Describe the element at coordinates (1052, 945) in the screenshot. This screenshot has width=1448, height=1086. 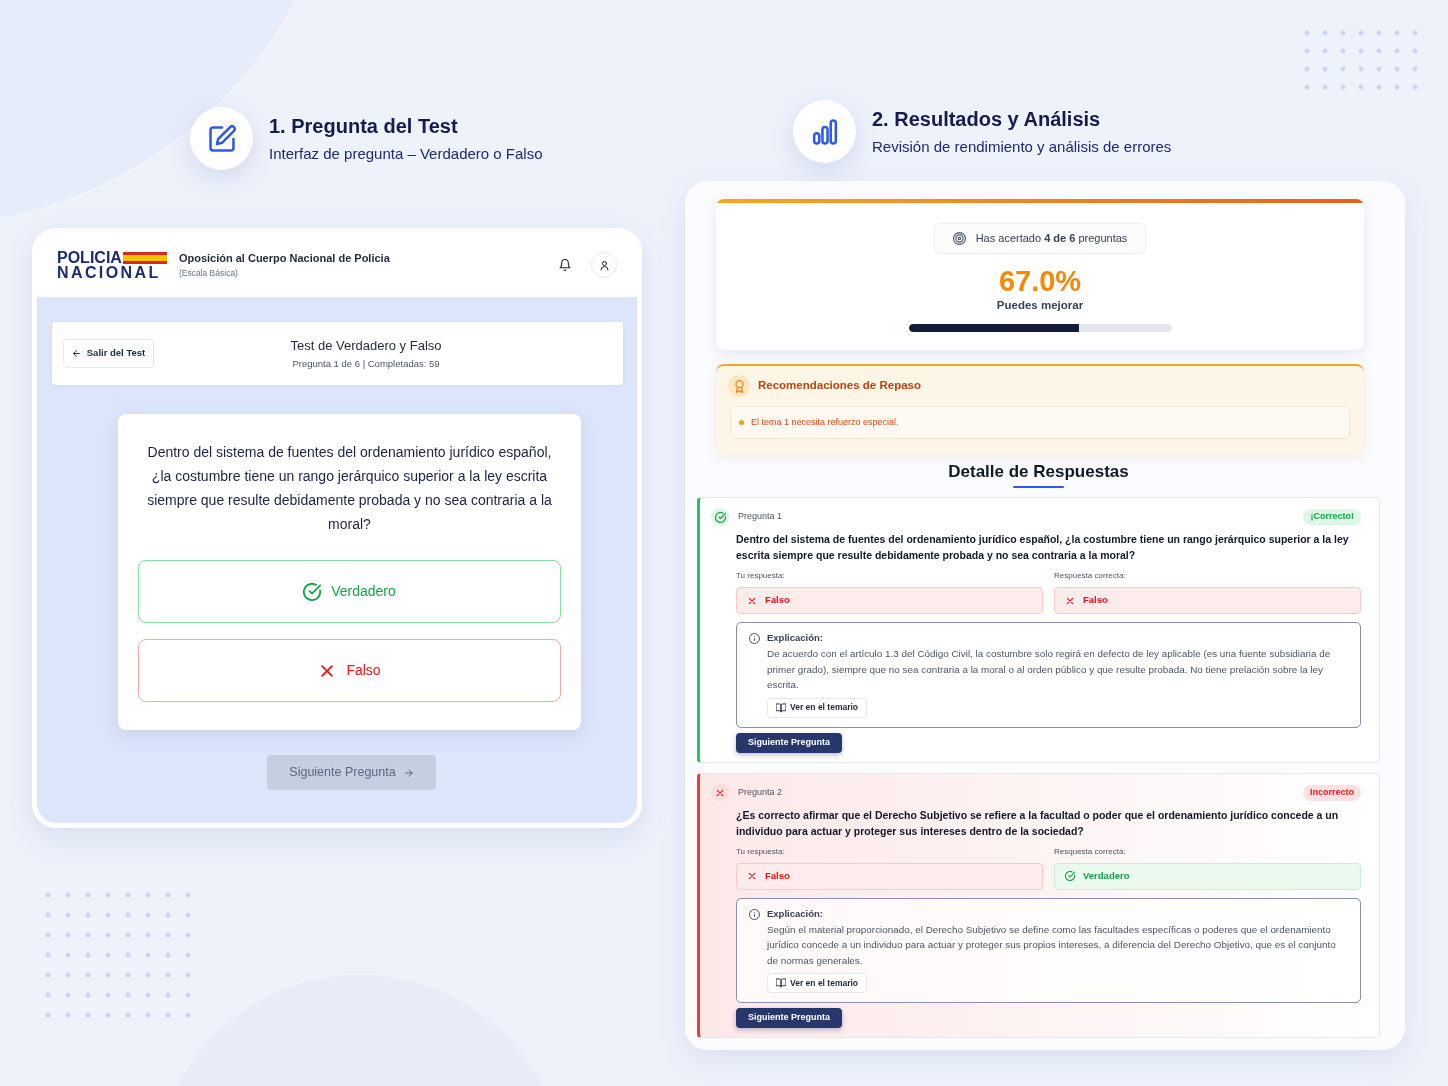
I see `explanation-text: Según el material proporcionado, el Derecho Subjetivo se define como las facultades específicas o poderes que el ordenamiento jurídico concede a un individuo para actuar y proteger sus propios intereses, a diferencia del Derecho Objetivo, que es el conjunto de normas generales.` at that location.